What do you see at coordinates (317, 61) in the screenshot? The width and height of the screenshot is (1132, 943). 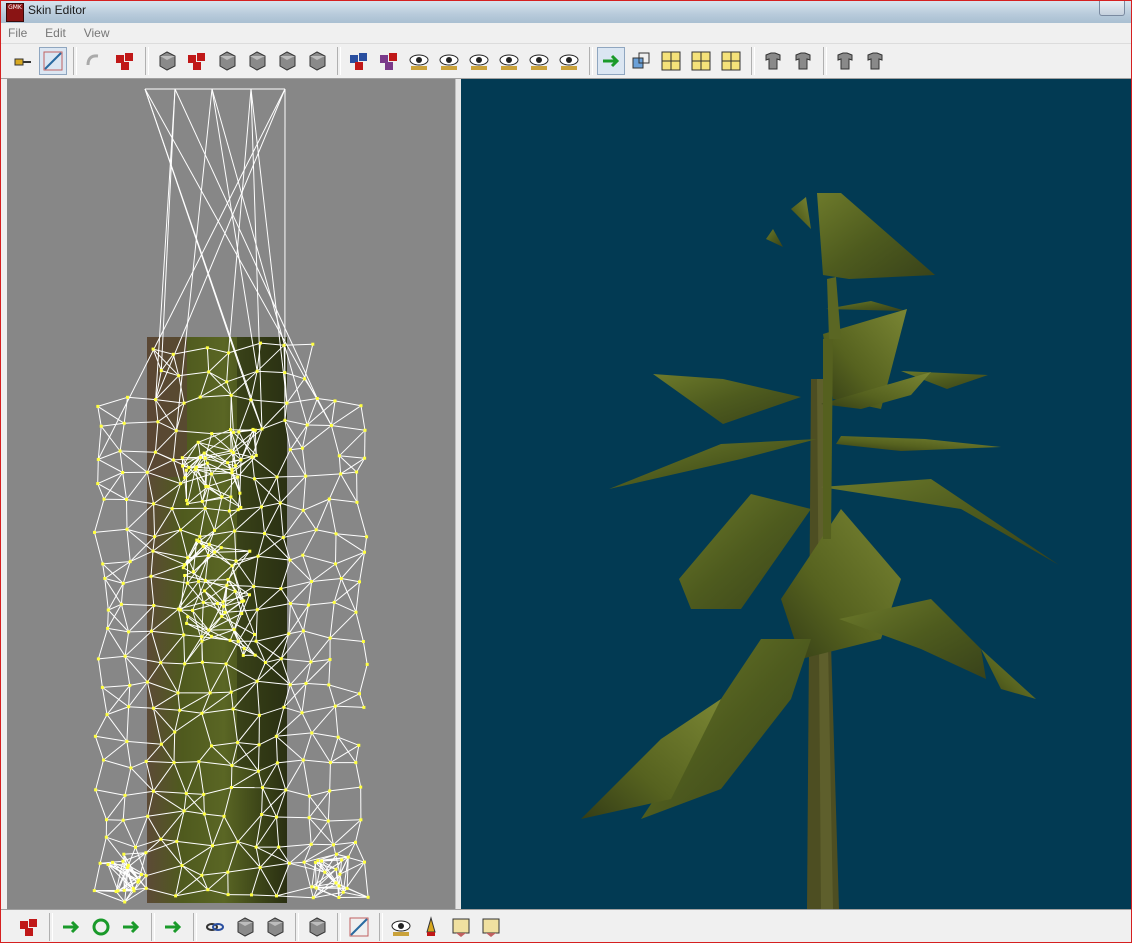 I see `cube-gray-3-button` at bounding box center [317, 61].